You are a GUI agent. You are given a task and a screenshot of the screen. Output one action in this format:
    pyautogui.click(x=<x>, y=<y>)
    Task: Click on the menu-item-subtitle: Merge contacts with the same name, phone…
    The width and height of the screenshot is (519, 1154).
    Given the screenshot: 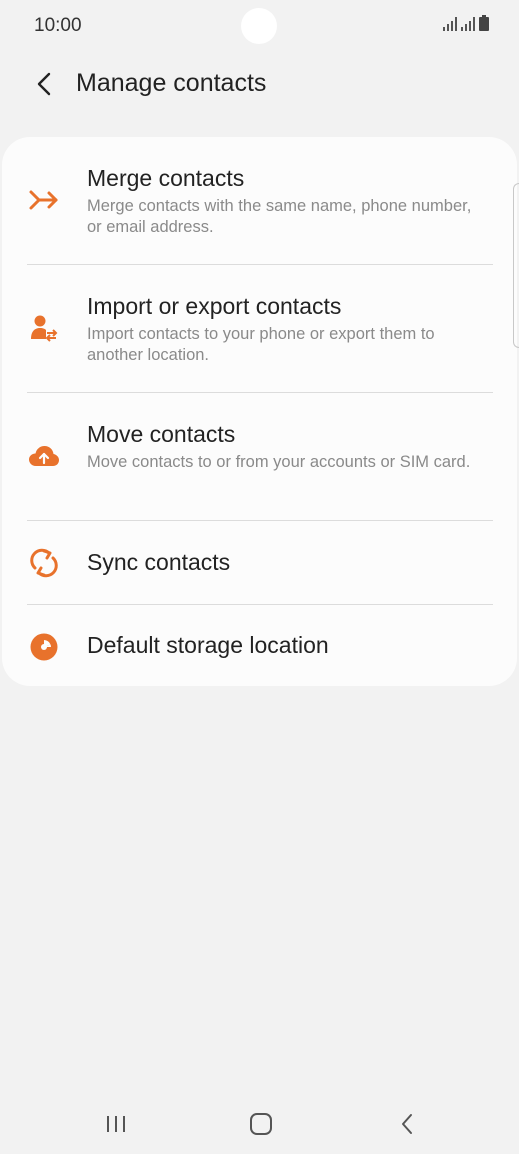 What is the action you would take?
    pyautogui.click(x=279, y=216)
    